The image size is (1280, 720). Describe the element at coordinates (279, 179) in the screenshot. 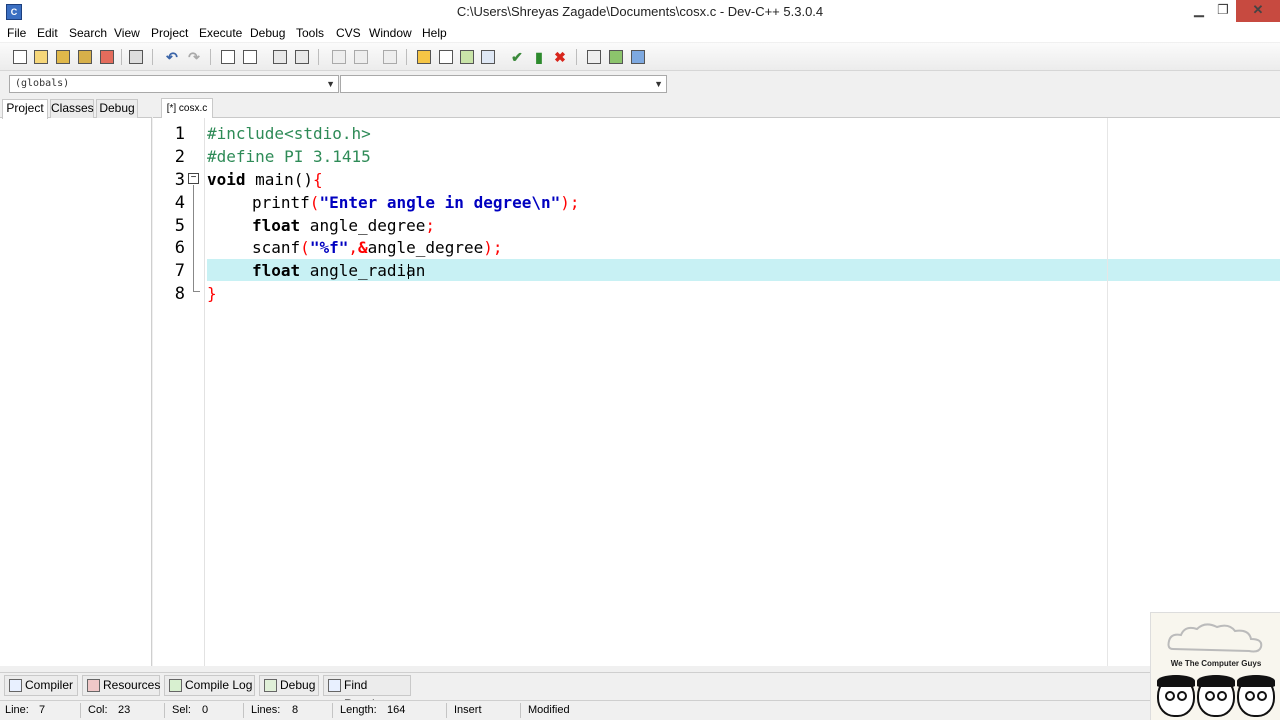

I see `code-text: main()` at that location.